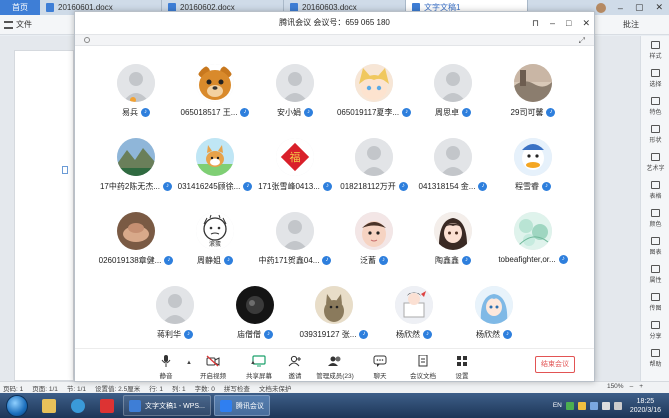 Image resolution: width=669 pixels, height=418 pixels. I want to click on toolbar-button-microphone: 静音, so click(166, 367).